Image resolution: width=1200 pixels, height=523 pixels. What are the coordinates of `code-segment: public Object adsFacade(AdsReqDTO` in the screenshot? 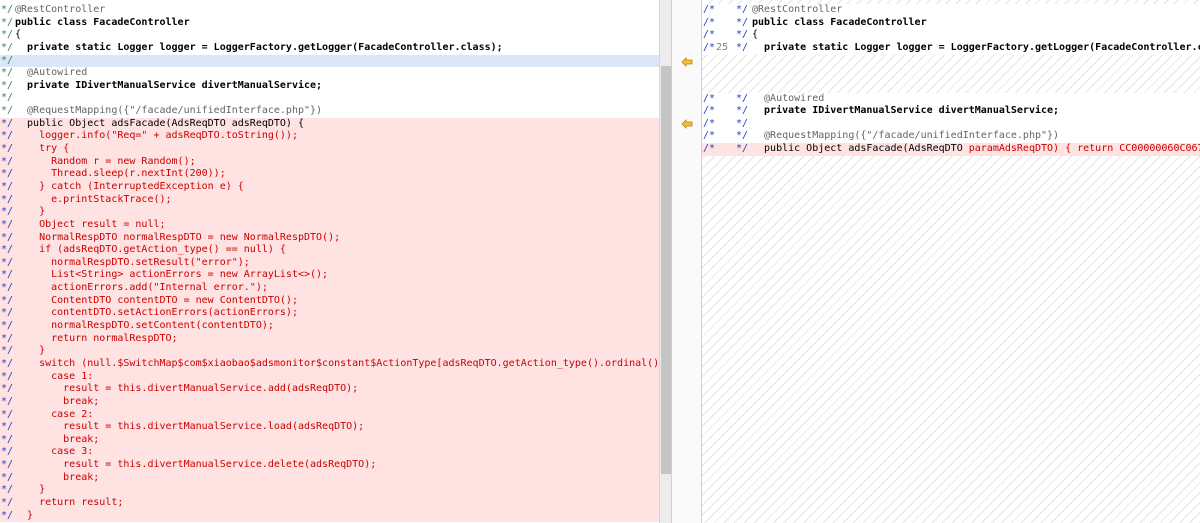 It's located at (860, 149).